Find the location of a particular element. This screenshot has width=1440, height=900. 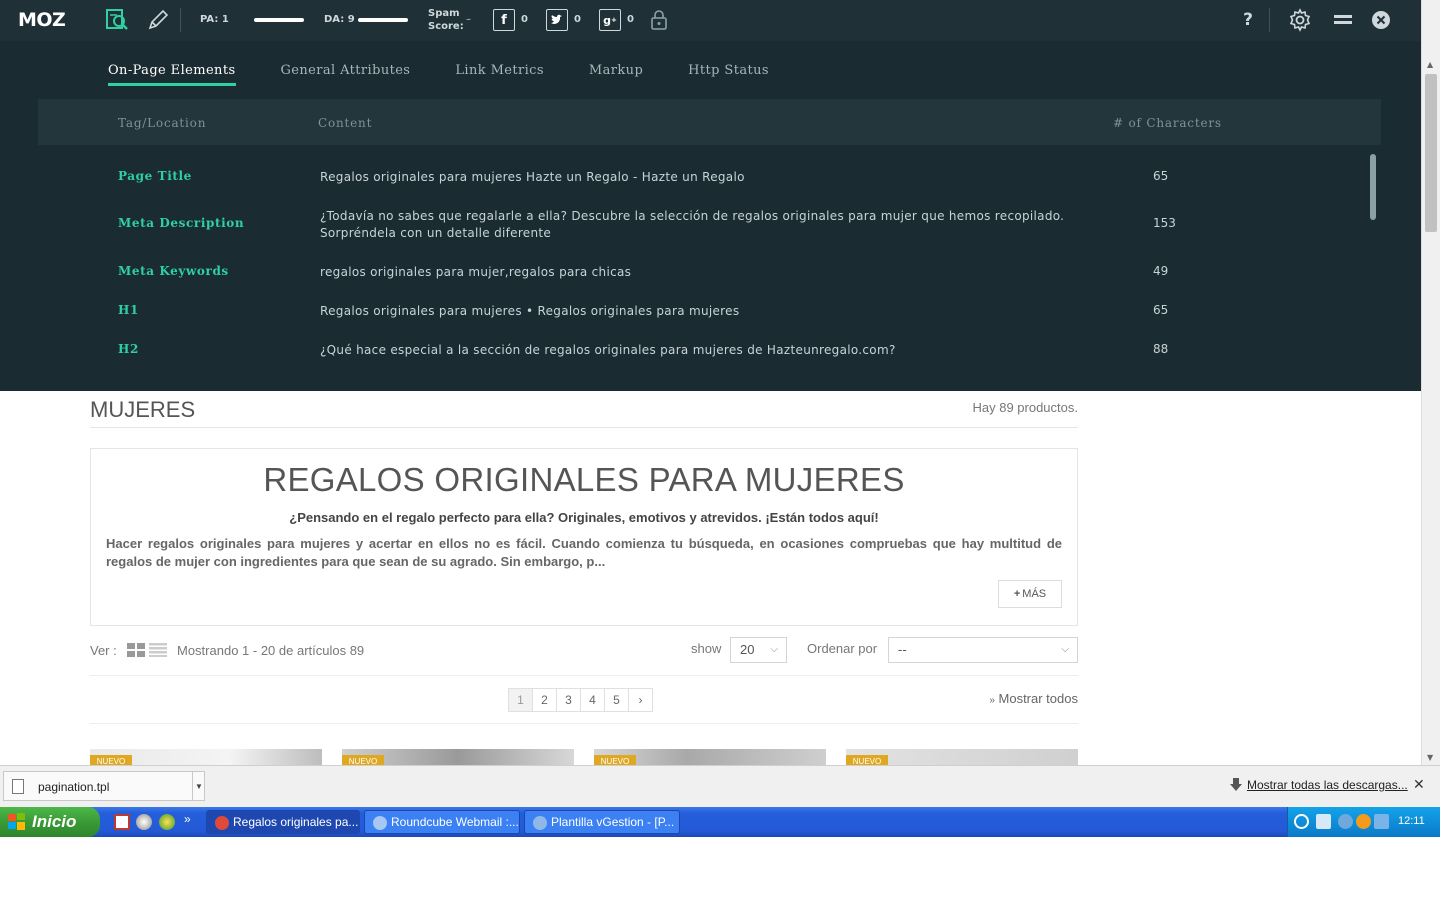

tab-http-status: Http Status is located at coordinates (728, 74).